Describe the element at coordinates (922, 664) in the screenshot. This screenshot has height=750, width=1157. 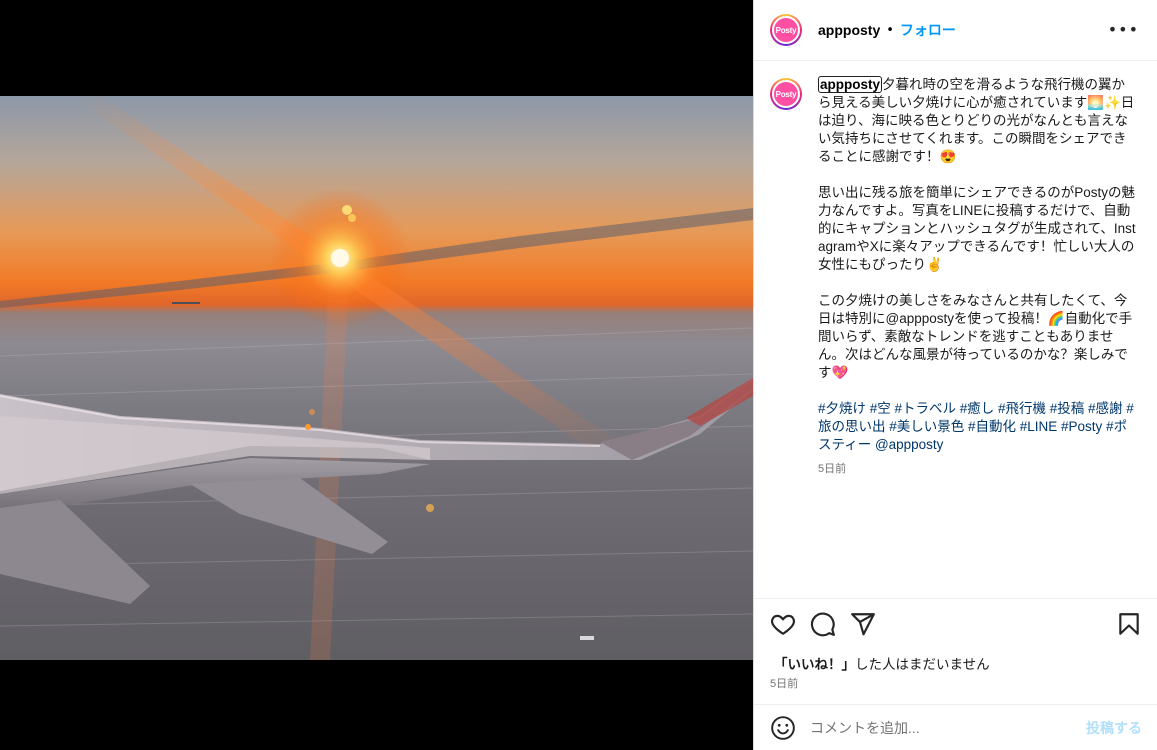
I see `likes-rest: した人はまだいません` at that location.